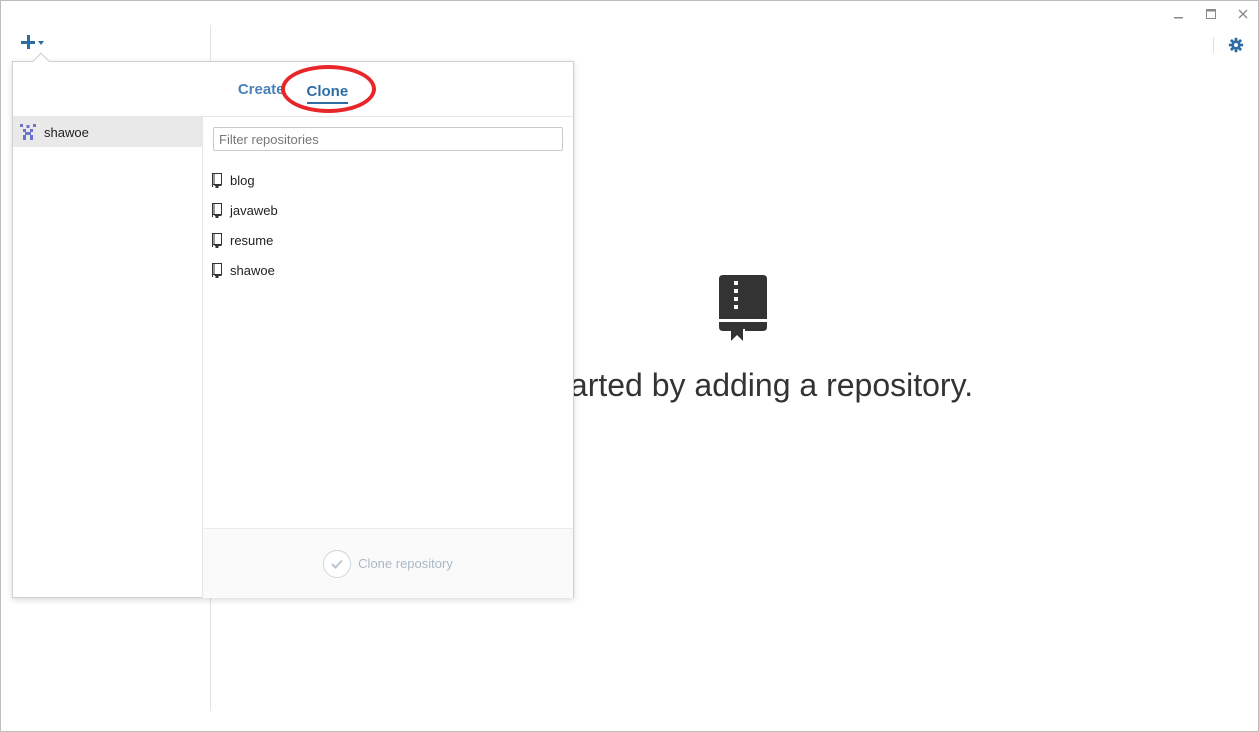  I want to click on clone-repository-button: Clone repository, so click(388, 563).